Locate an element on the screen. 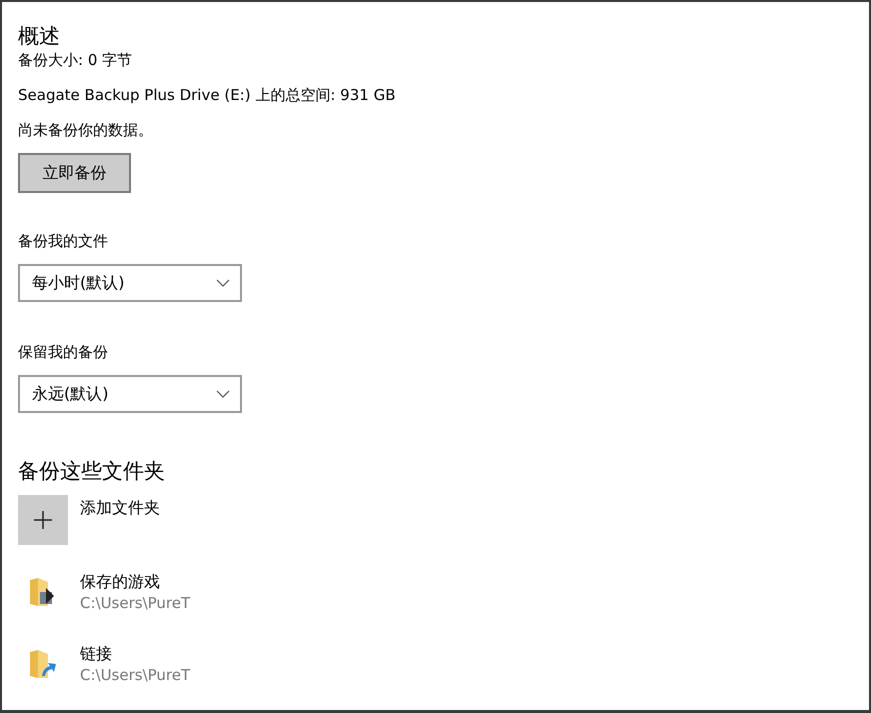  plus-icon is located at coordinates (43, 520).